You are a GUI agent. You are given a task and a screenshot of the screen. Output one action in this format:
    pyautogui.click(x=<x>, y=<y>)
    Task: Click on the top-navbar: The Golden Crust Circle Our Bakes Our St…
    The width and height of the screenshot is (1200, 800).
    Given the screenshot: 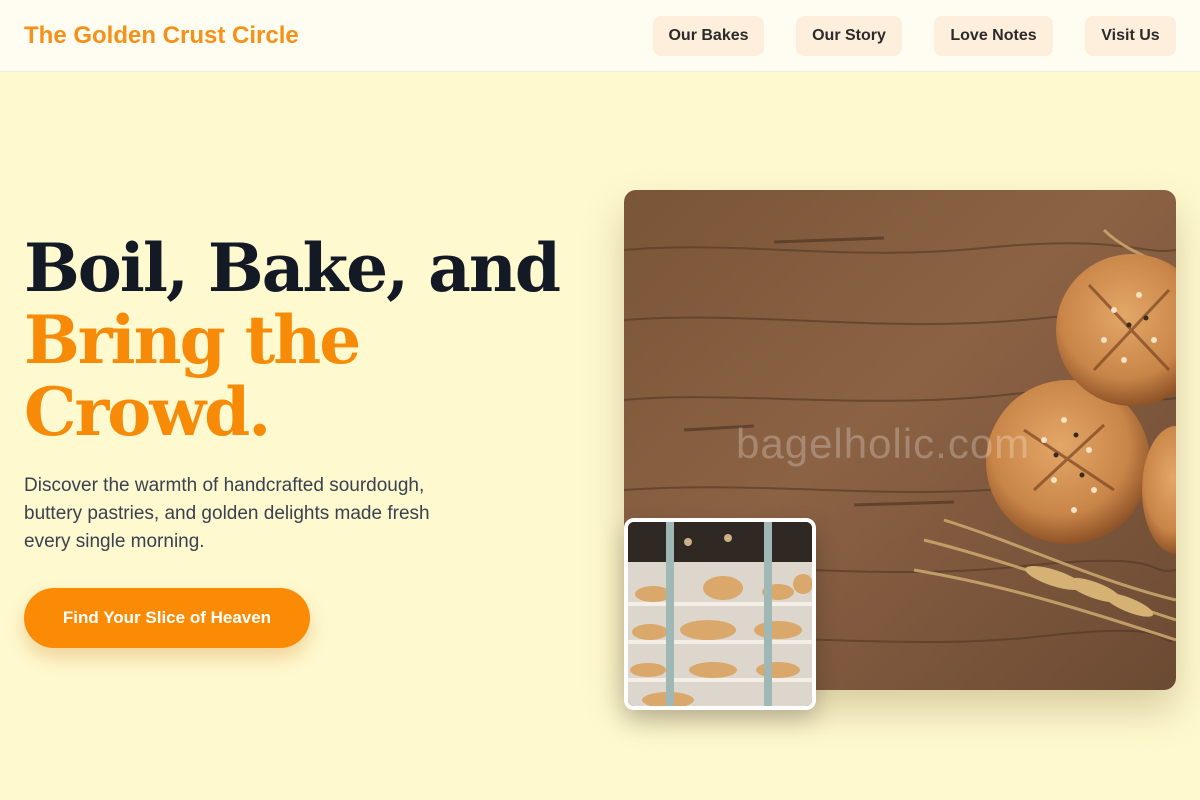 What is the action you would take?
    pyautogui.click(x=600, y=36)
    